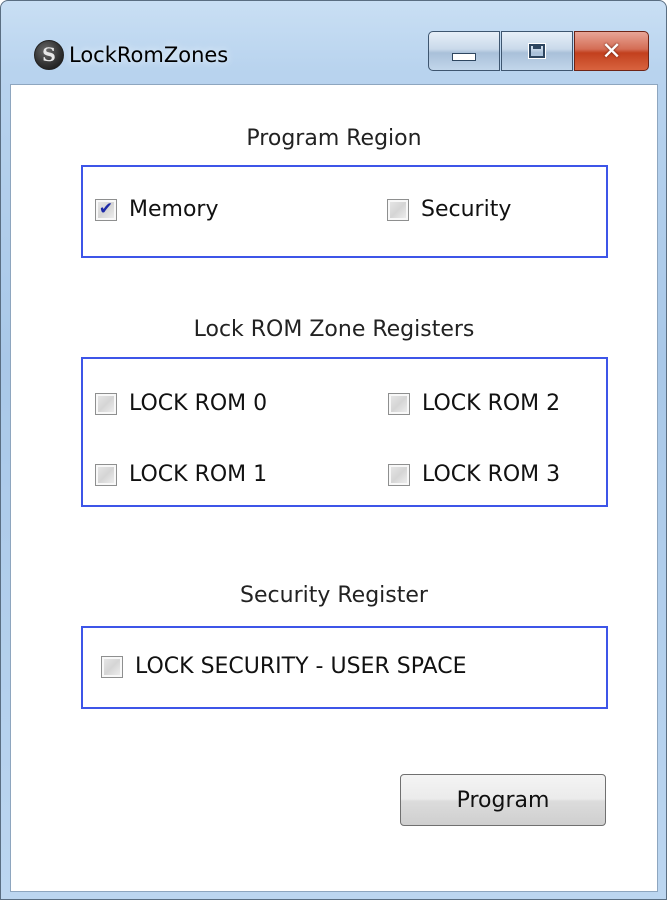 This screenshot has height=900, width=667. I want to click on lock-rom-2-checkbox: LOCK ROM 2, so click(474, 403).